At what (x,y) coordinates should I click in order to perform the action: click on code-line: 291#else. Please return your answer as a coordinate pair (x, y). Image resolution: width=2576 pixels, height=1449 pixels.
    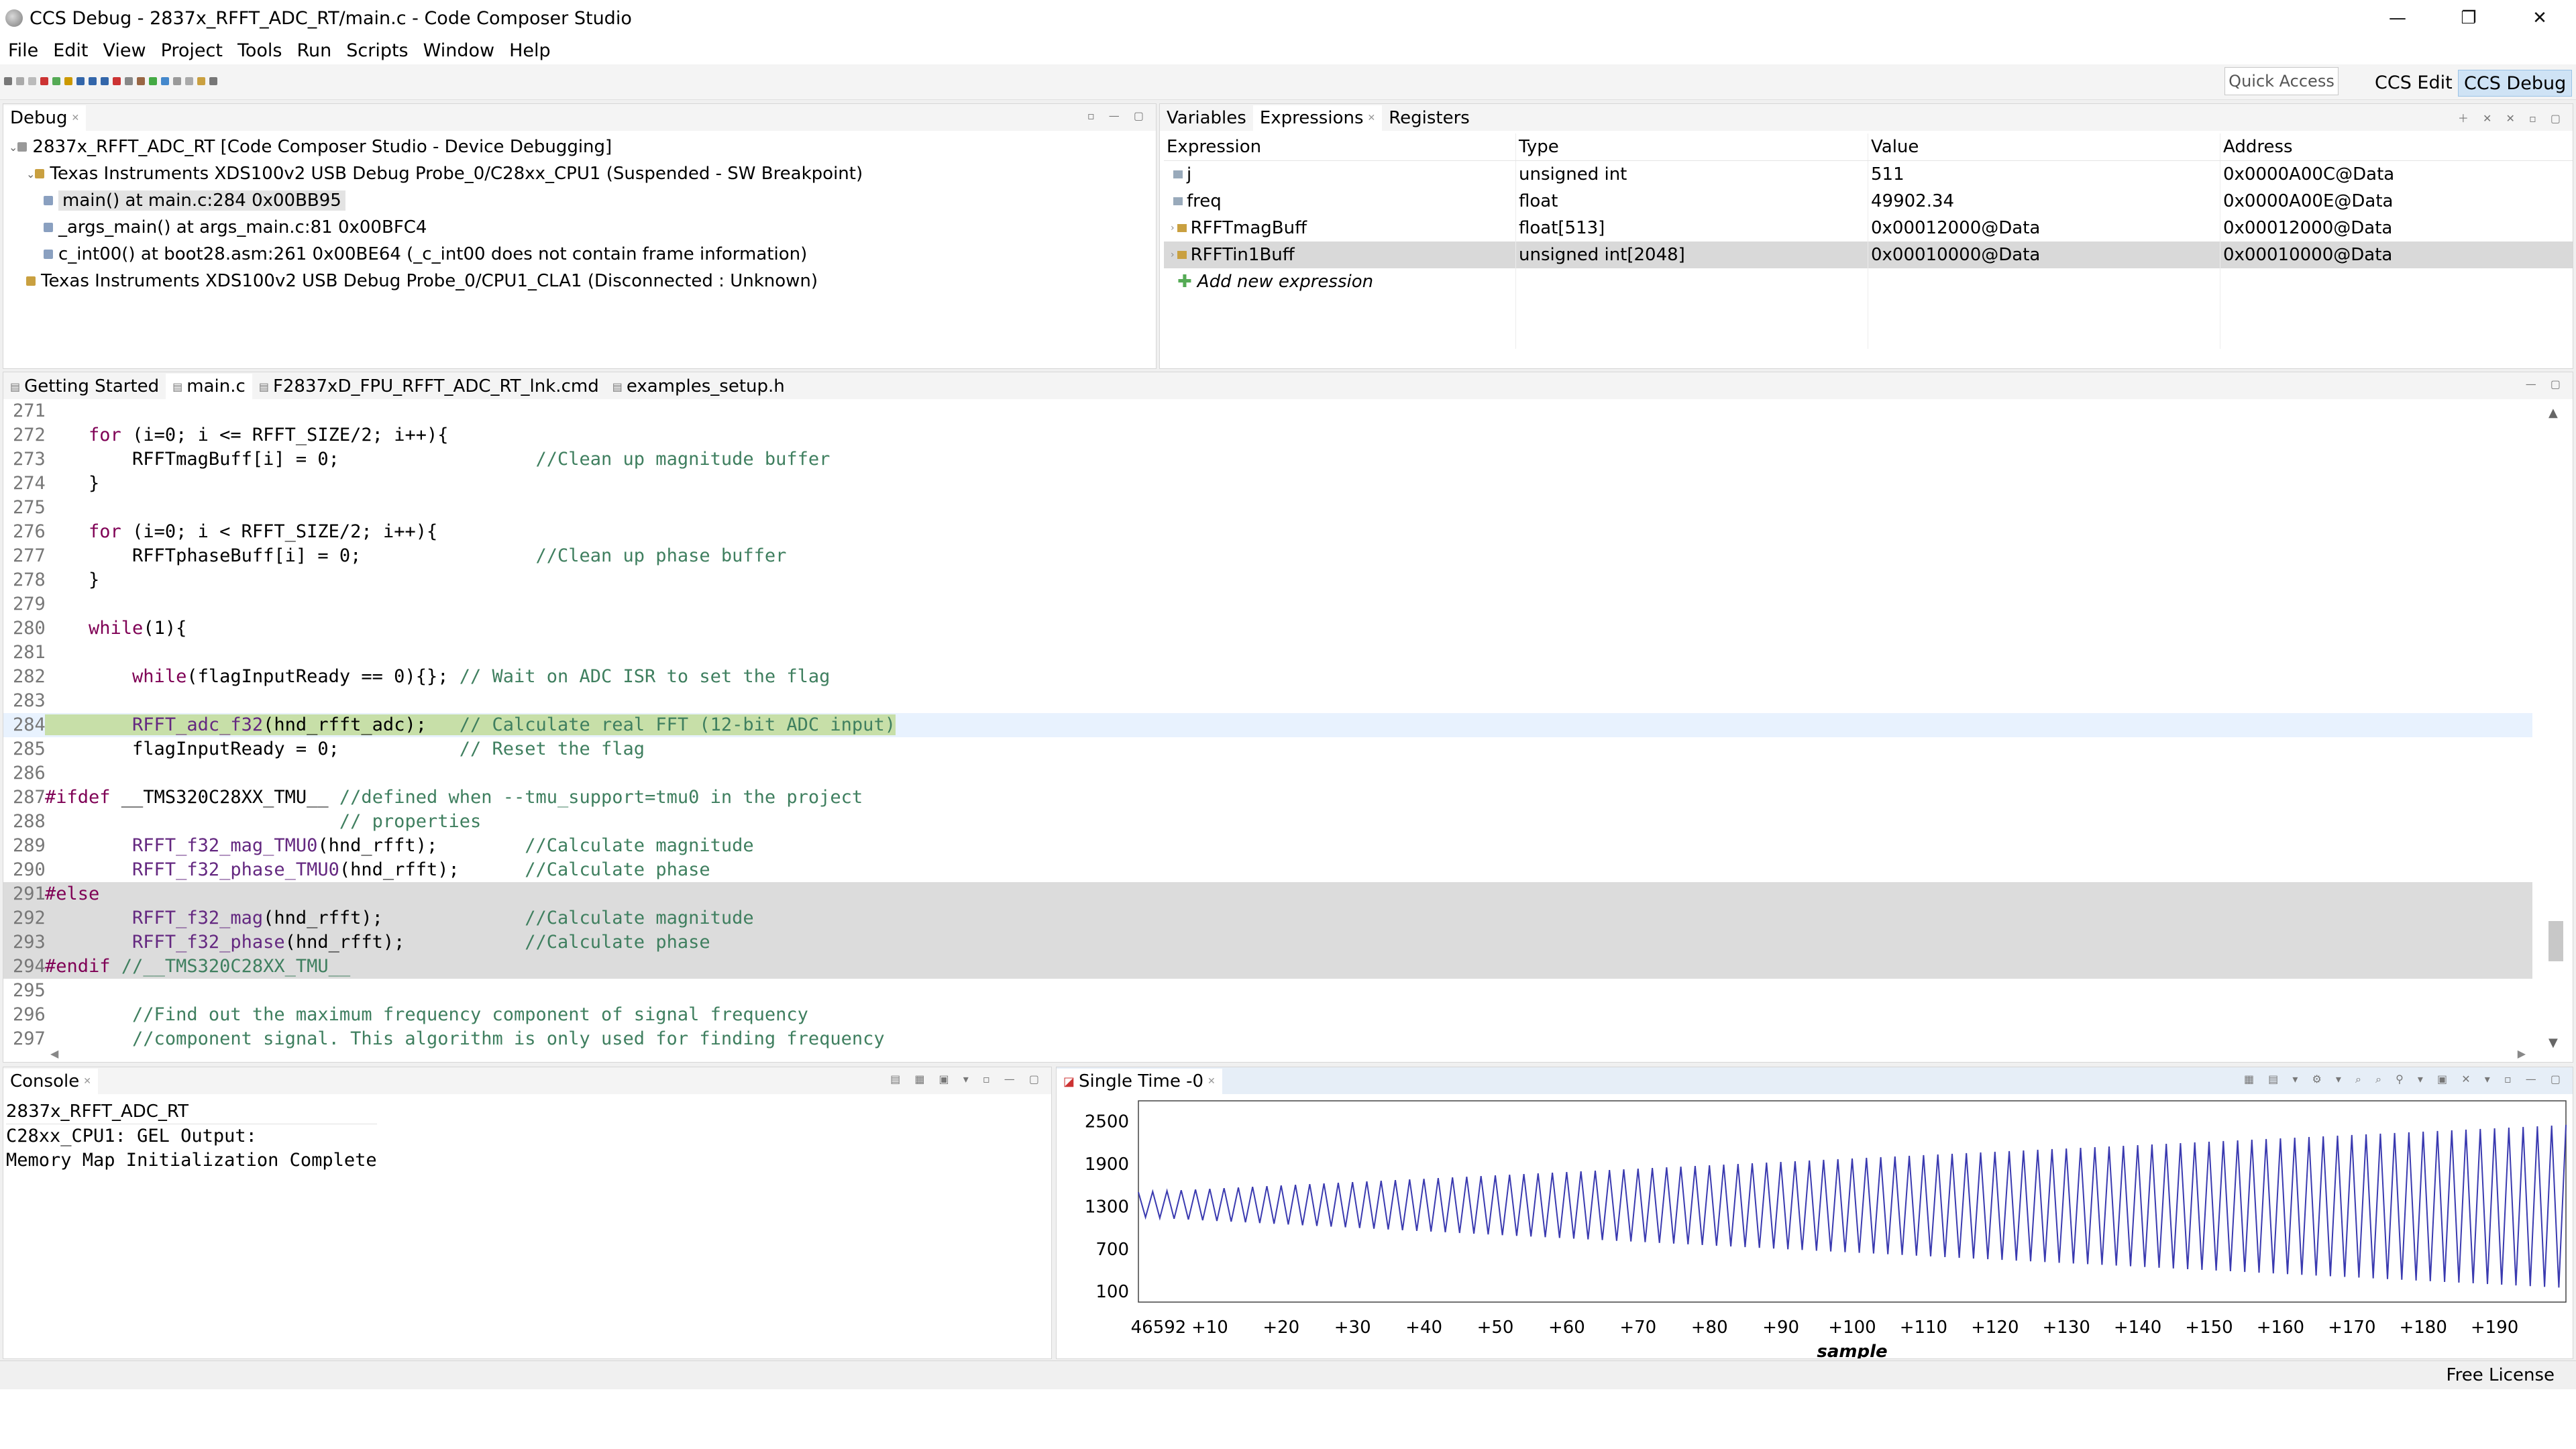
    Looking at the image, I should click on (1267, 894).